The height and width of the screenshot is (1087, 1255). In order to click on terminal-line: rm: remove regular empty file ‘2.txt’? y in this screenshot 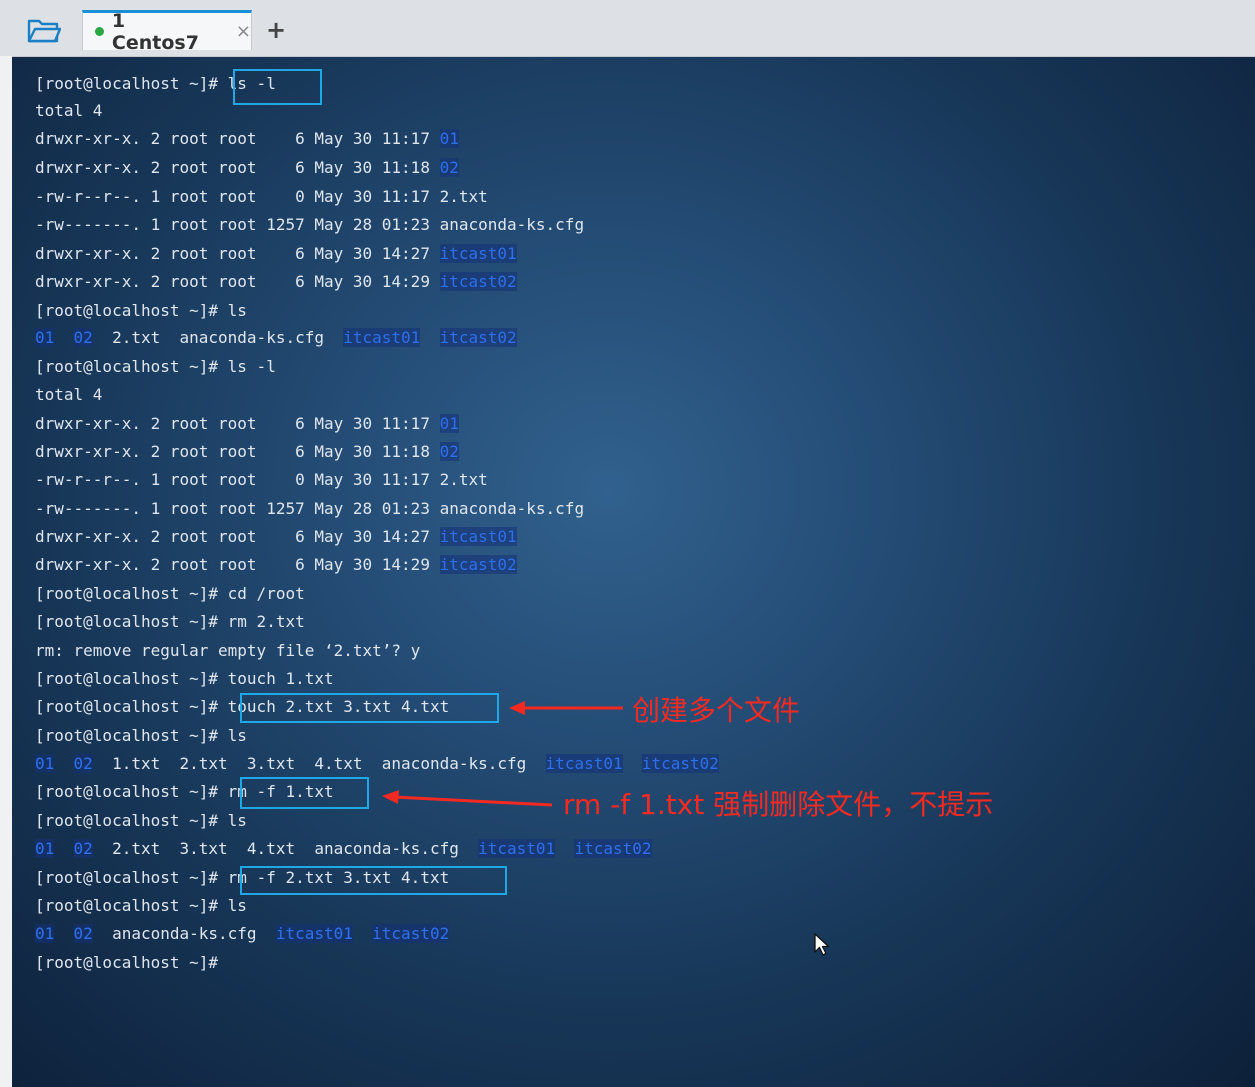, I will do `click(228, 650)`.